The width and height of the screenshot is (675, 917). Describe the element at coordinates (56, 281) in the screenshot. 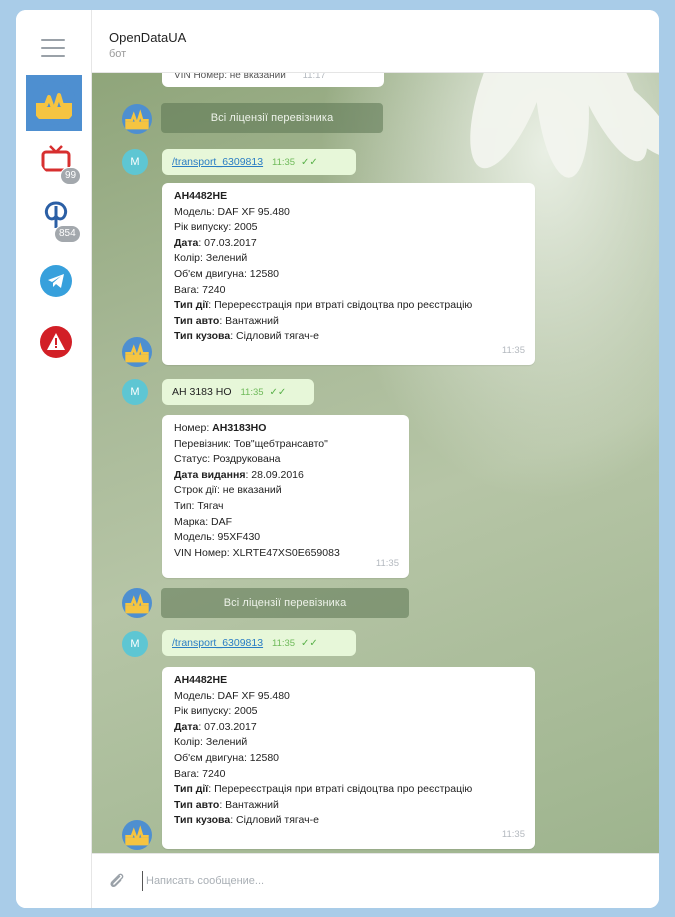

I see `chat-item-telegram` at that location.